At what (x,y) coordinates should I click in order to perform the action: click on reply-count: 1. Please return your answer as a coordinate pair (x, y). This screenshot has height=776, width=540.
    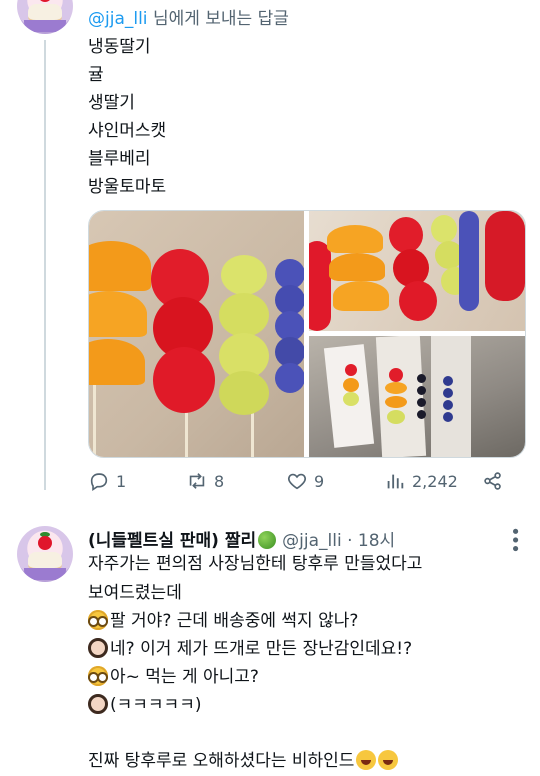
    Looking at the image, I should click on (121, 481).